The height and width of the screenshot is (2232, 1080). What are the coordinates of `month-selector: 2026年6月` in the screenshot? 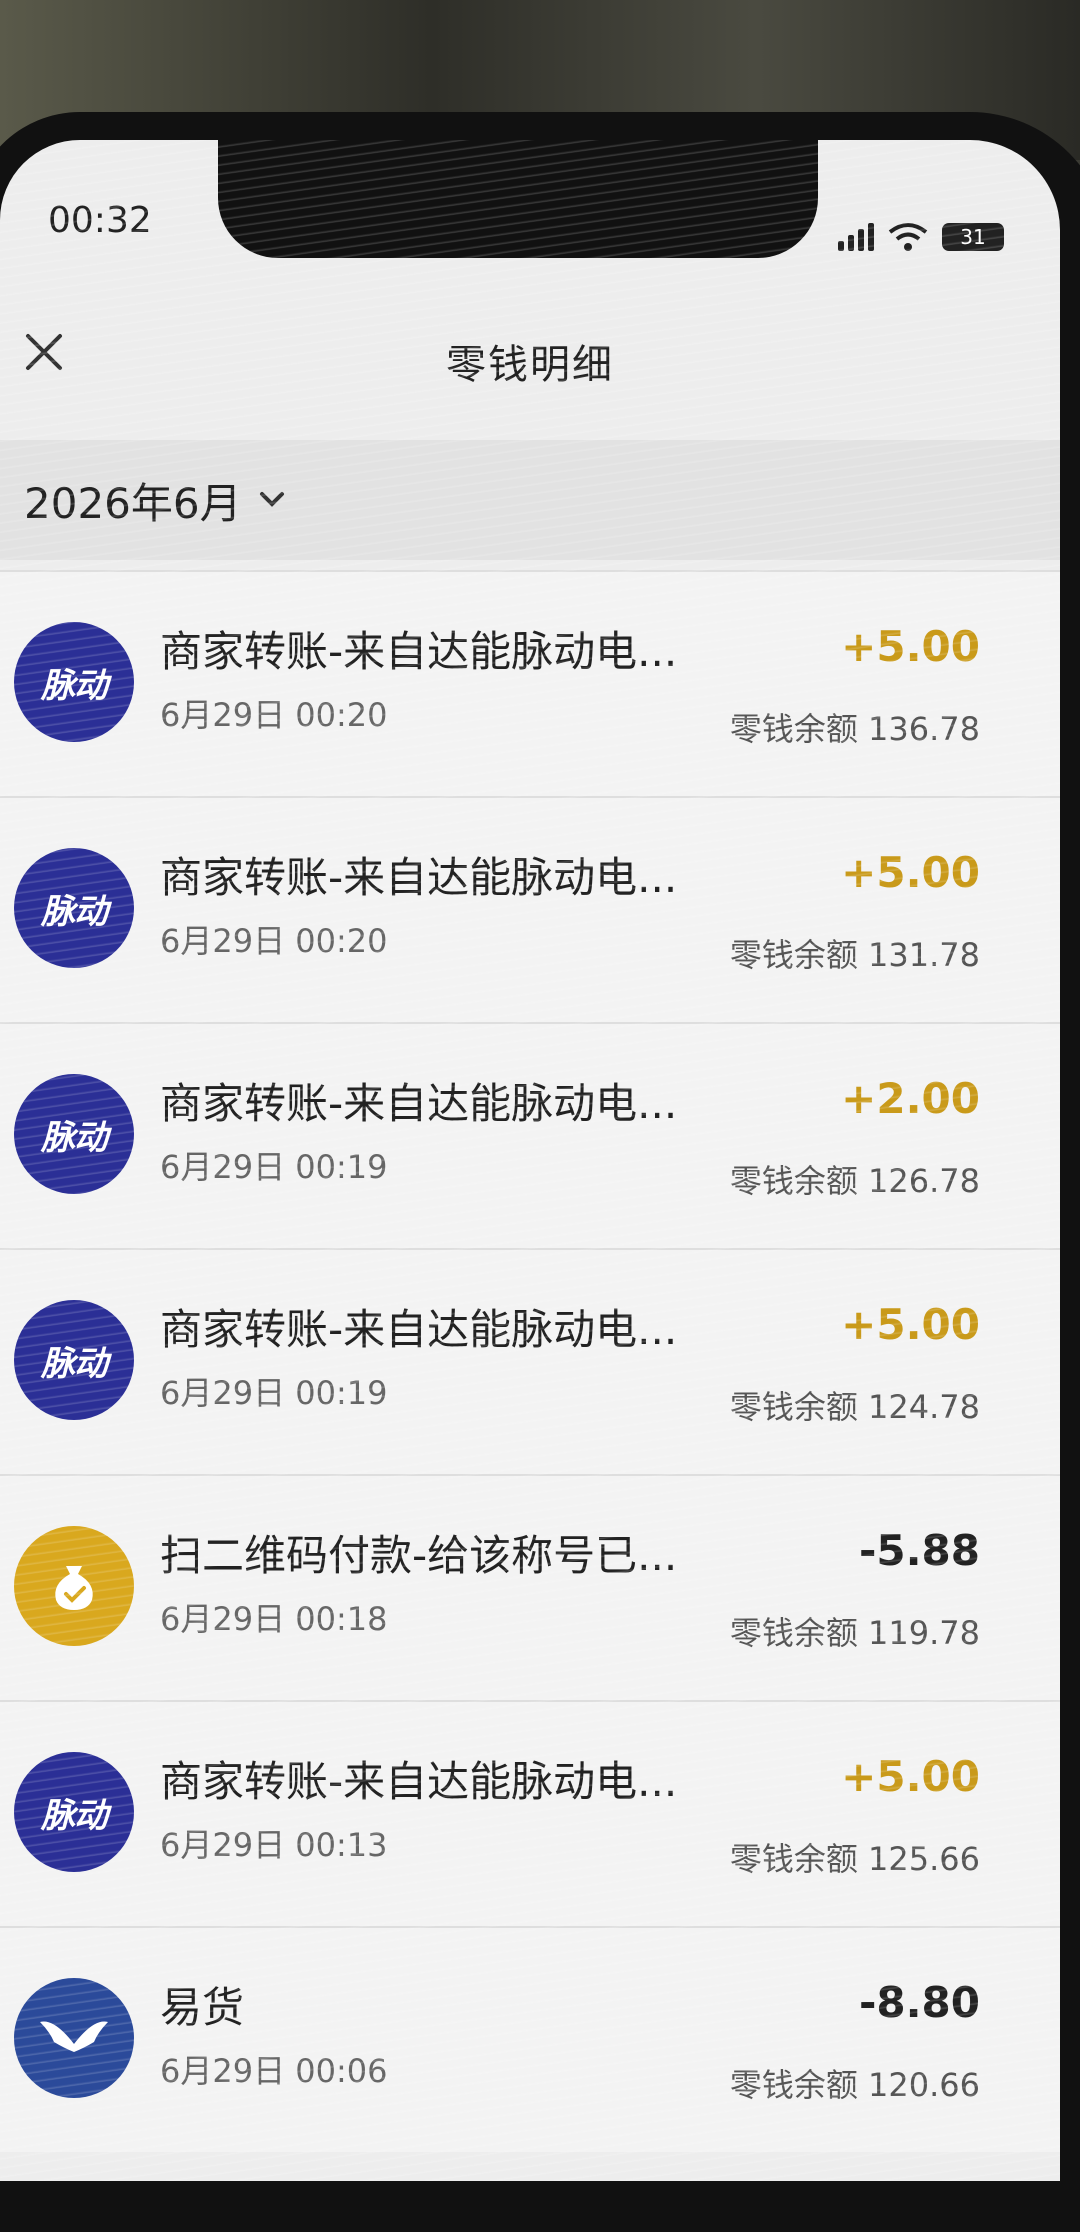 It's located at (155, 500).